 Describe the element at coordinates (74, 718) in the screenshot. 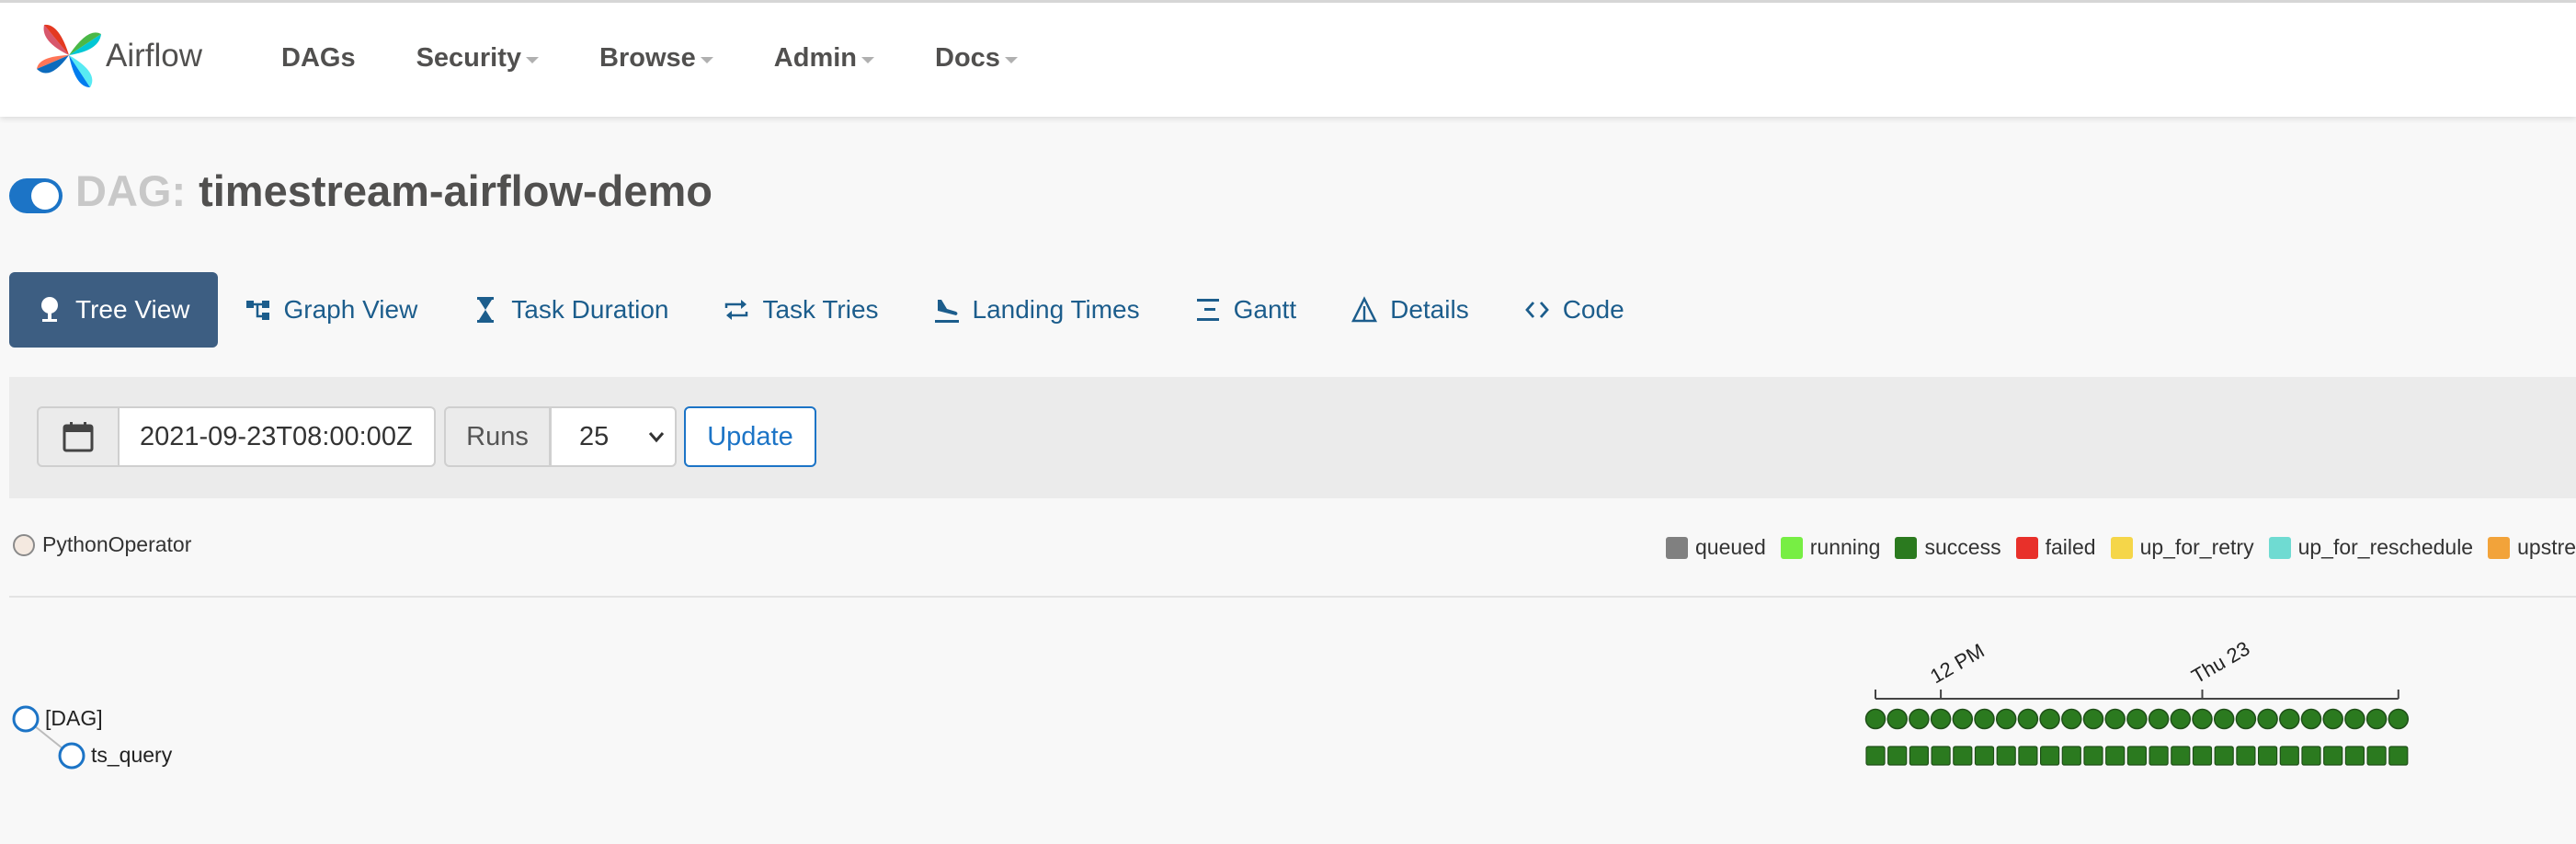

I see `dag-node-label: [DAG]` at that location.